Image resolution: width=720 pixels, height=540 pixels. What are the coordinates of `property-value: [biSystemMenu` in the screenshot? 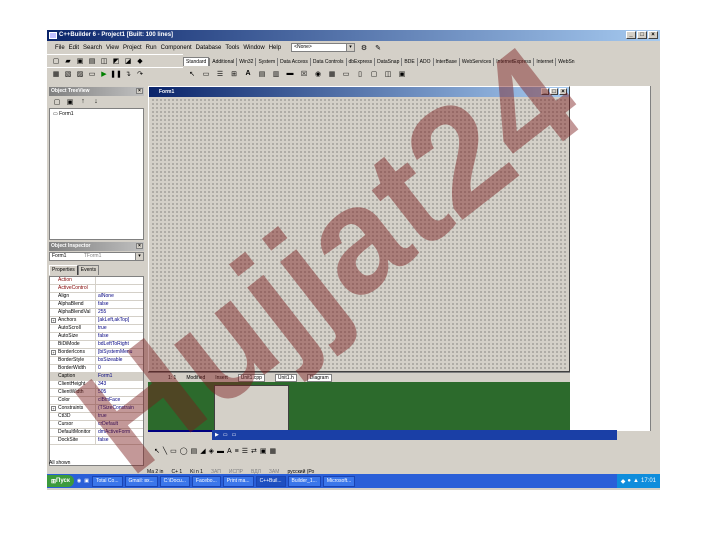 It's located at (119, 352).